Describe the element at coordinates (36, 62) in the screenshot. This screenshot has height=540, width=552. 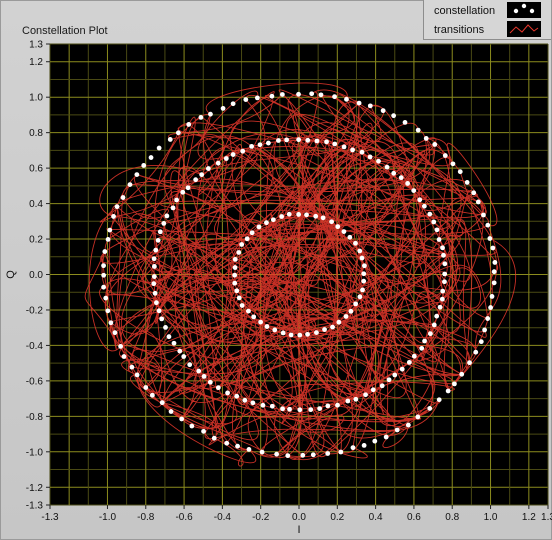
I see `y-tick-label: 1.2` at that location.